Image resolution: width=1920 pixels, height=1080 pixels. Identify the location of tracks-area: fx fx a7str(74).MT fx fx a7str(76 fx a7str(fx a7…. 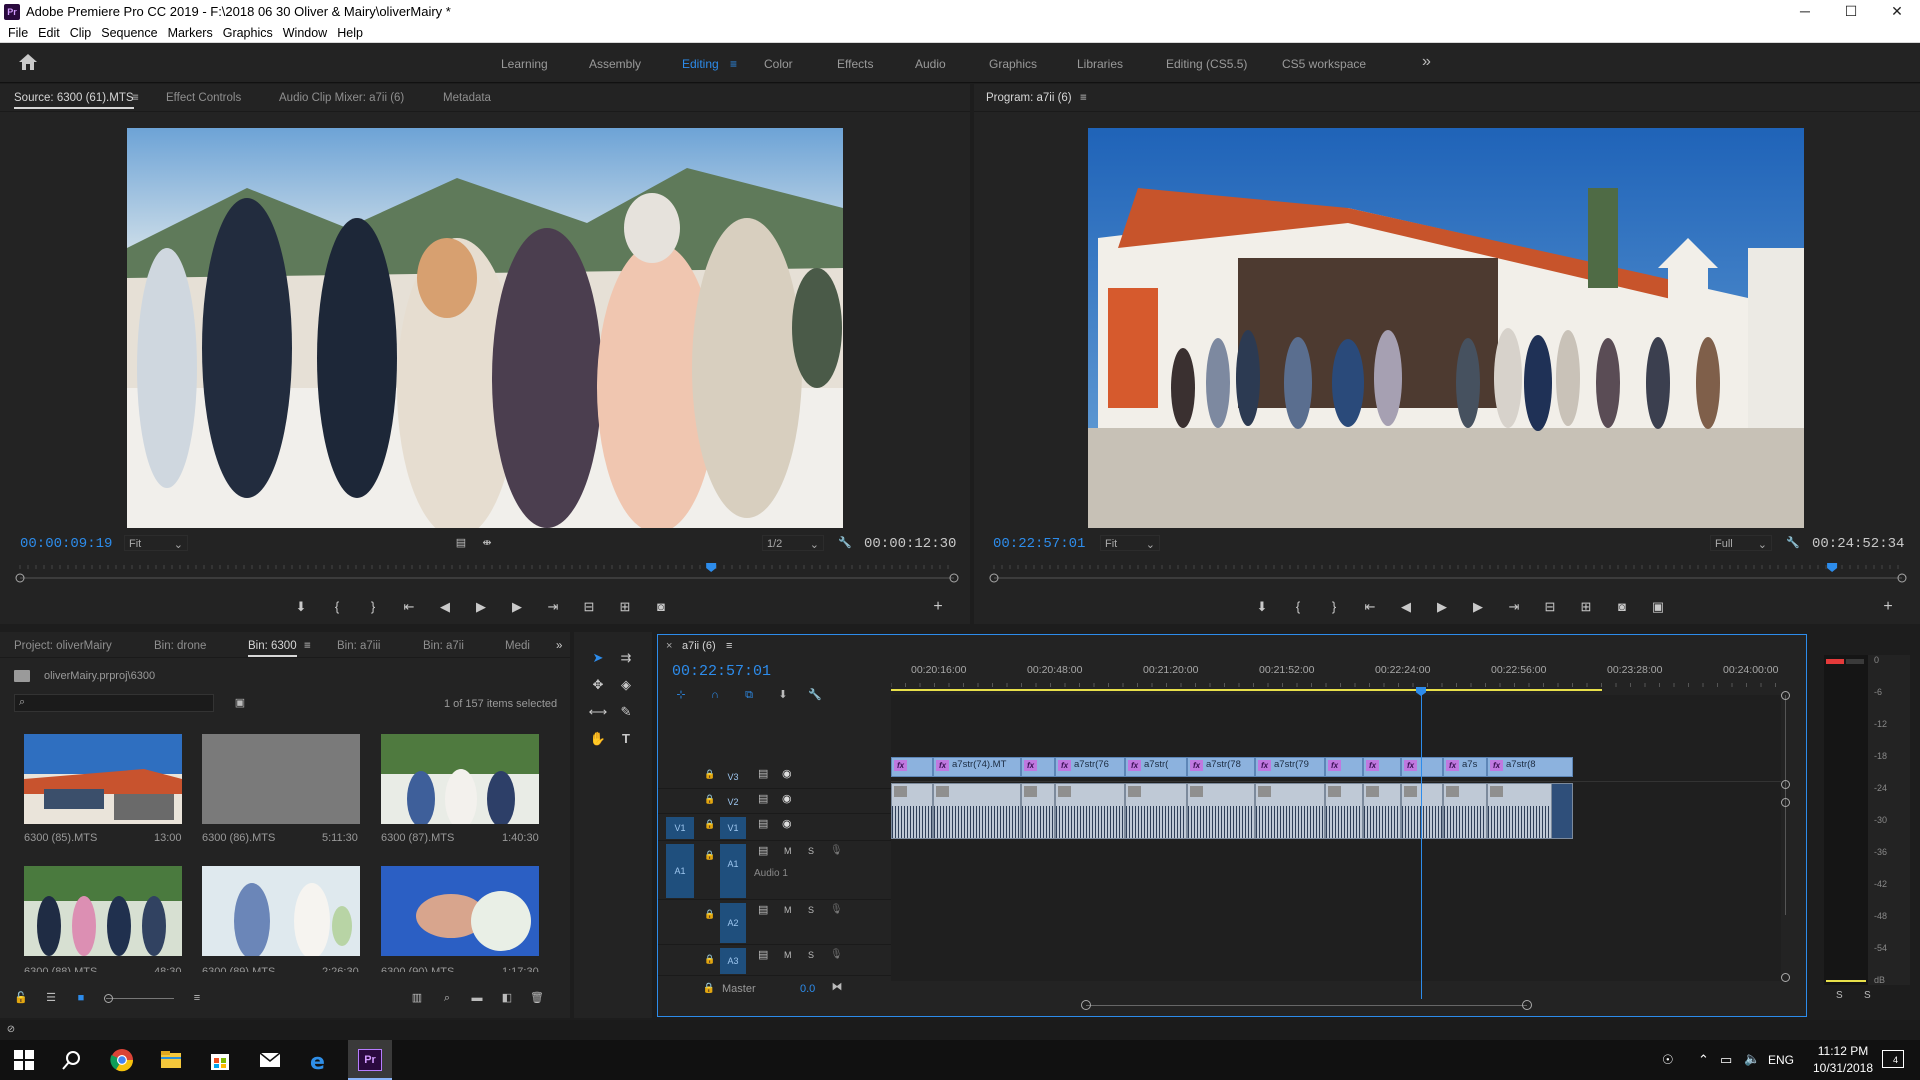
(1336, 838).